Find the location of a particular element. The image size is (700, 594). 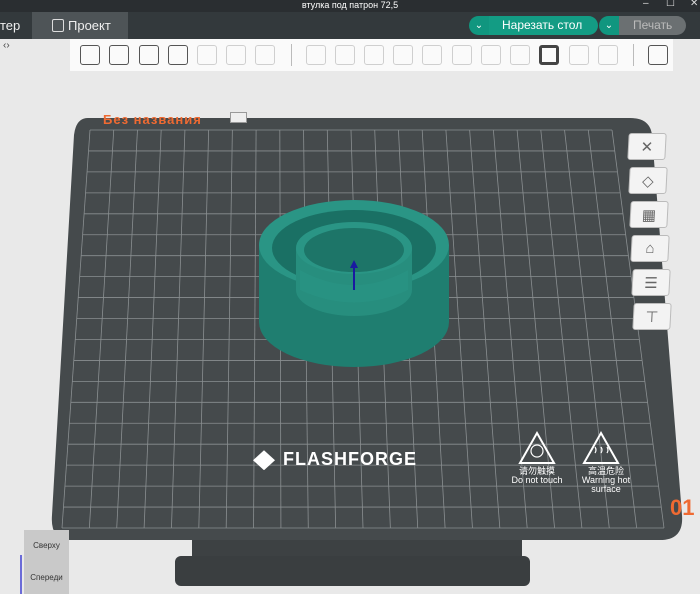

settings-sliders-button: ☰ is located at coordinates (651, 282).